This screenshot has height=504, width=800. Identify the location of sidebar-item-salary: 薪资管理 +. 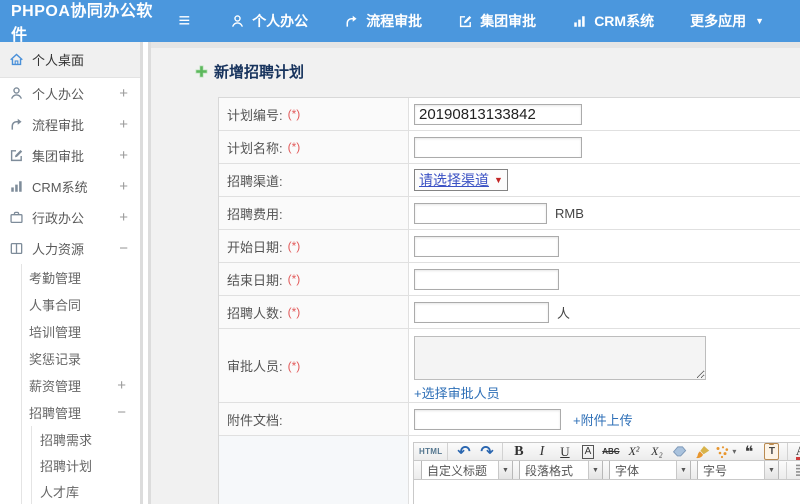
(81, 385).